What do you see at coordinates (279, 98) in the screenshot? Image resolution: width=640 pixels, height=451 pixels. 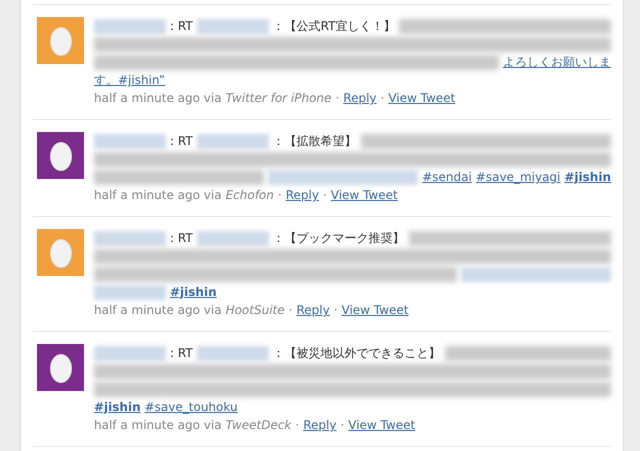 I see `client-name: Twitter for iPhone` at bounding box center [279, 98].